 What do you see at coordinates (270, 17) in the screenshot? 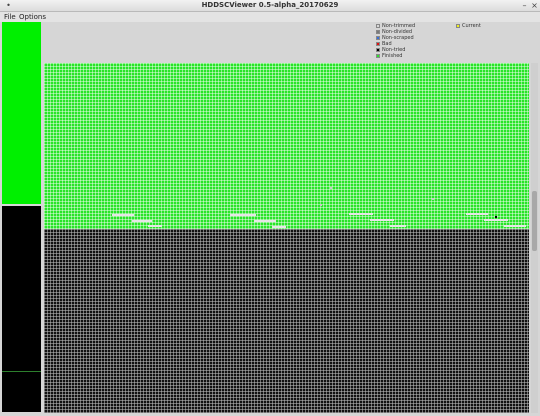
I see `menu-bar: File Options` at bounding box center [270, 17].